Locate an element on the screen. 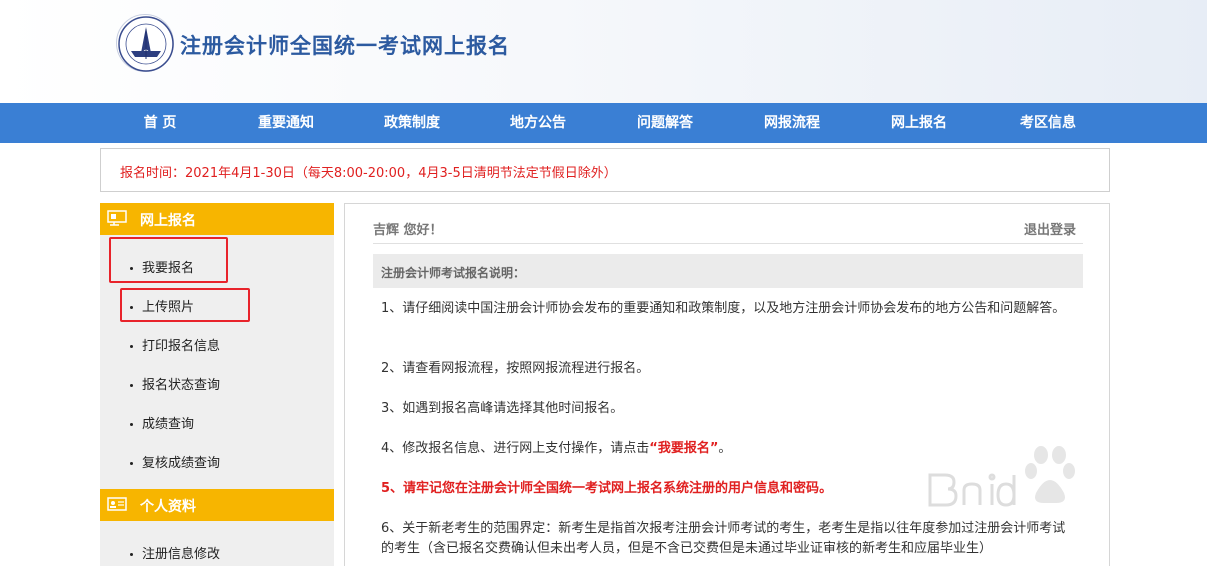 The height and width of the screenshot is (566, 1207). divider is located at coordinates (728, 243).